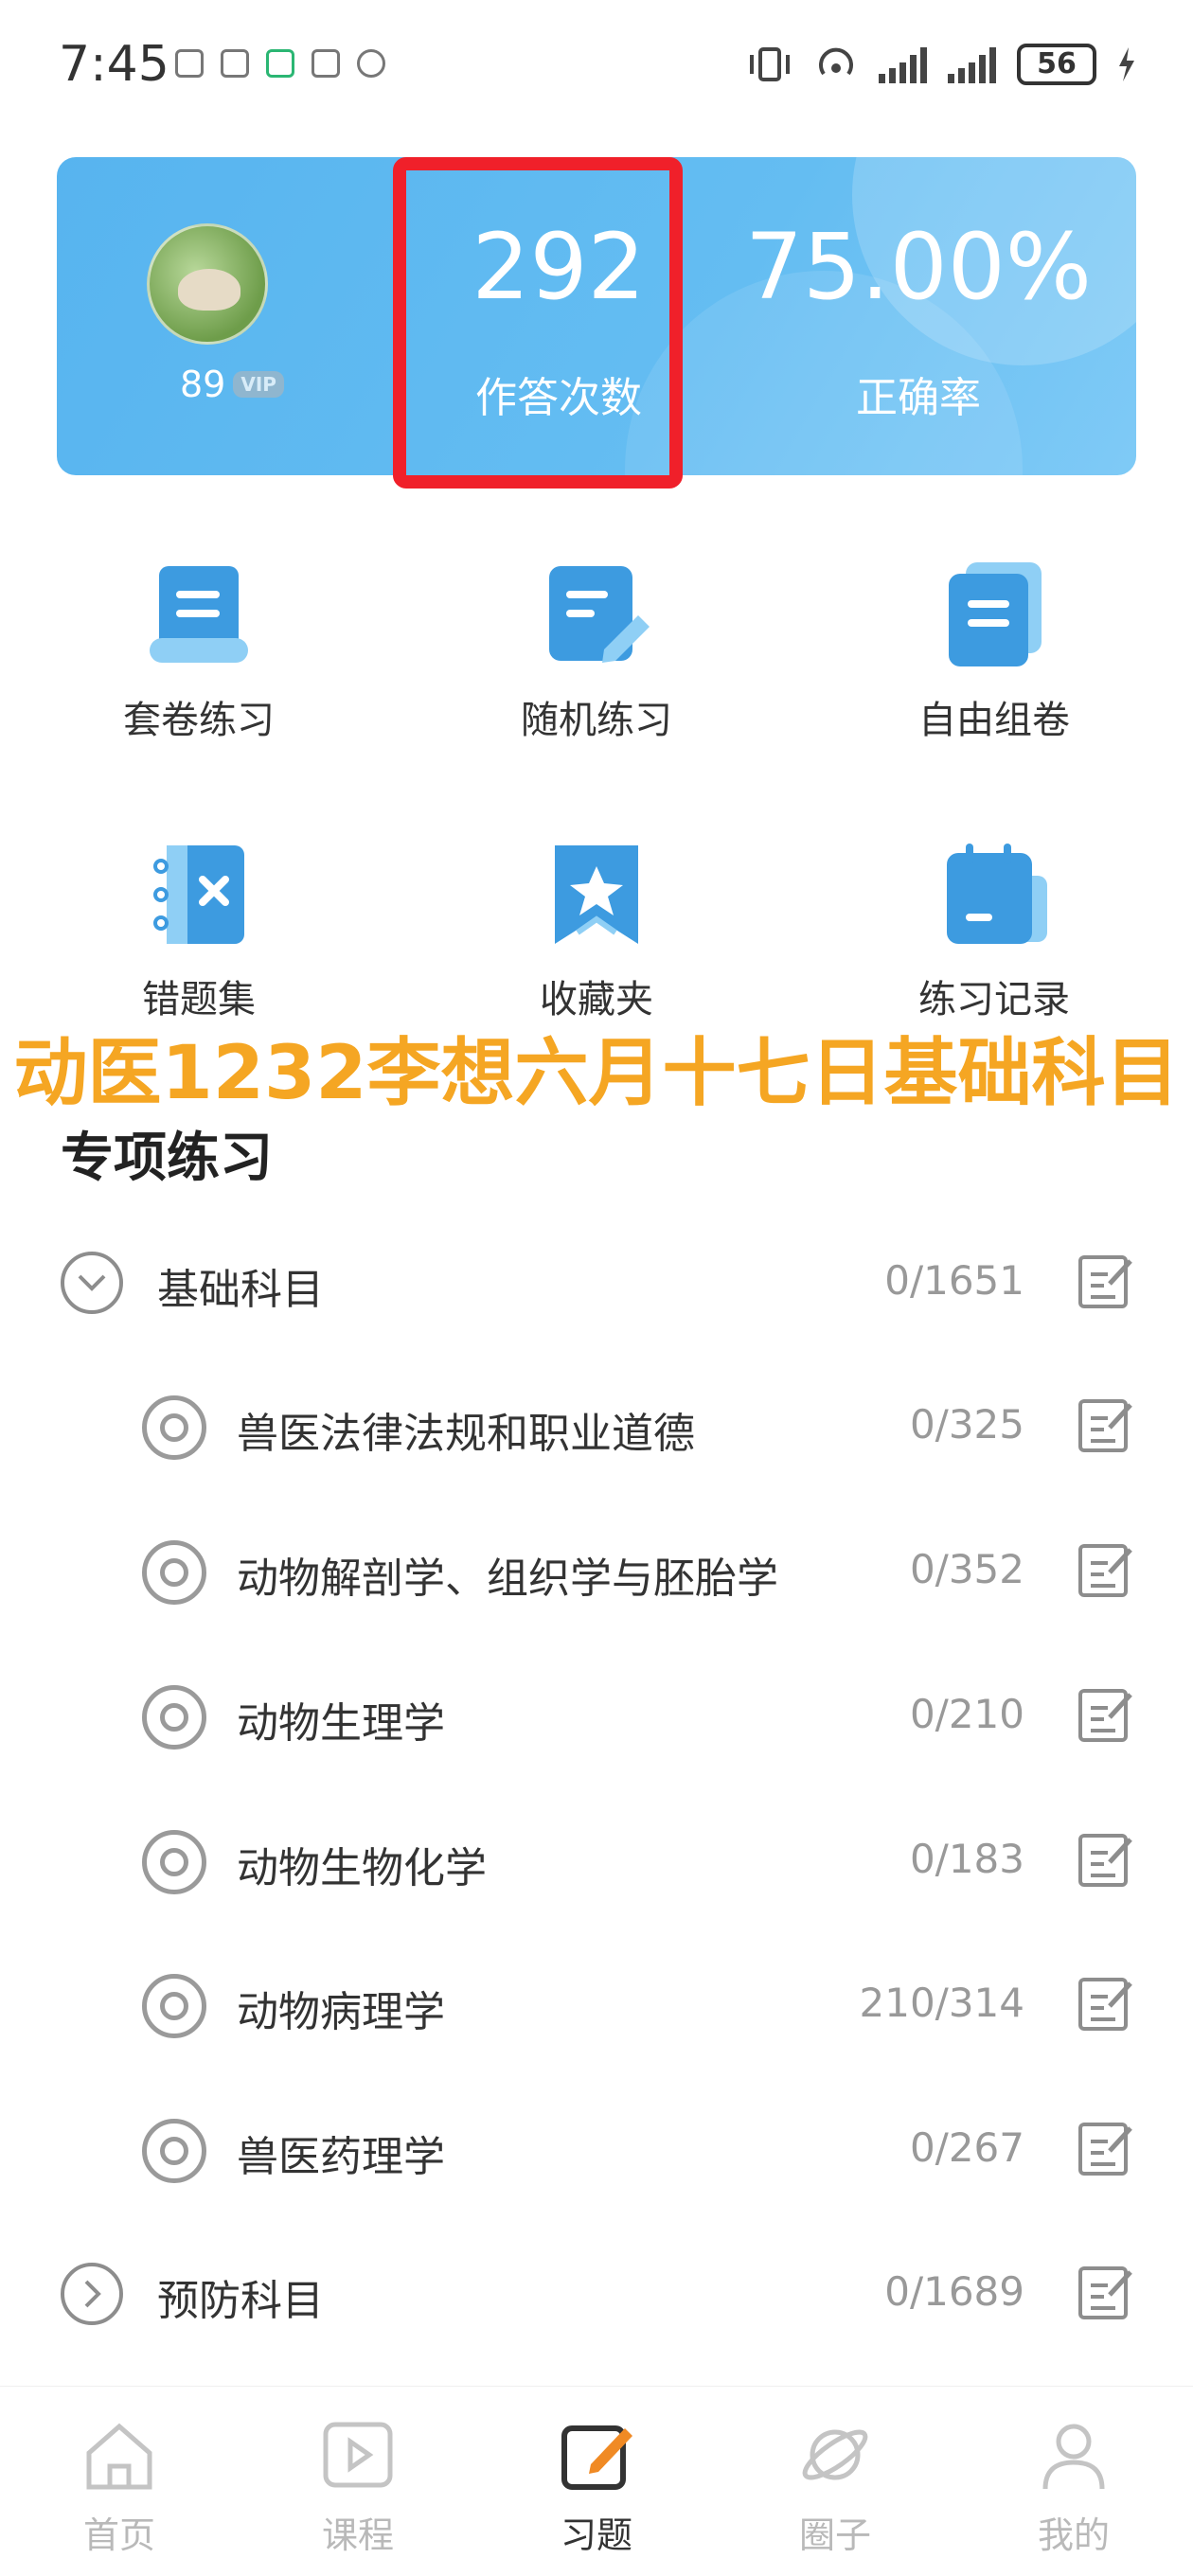 The height and width of the screenshot is (2576, 1193). I want to click on subject-label: 兽医药理学, so click(341, 2157).